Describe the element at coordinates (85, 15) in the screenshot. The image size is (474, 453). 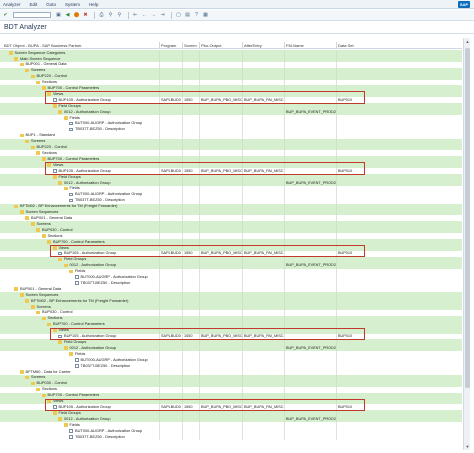
I see `cancel-button: ✖` at that location.